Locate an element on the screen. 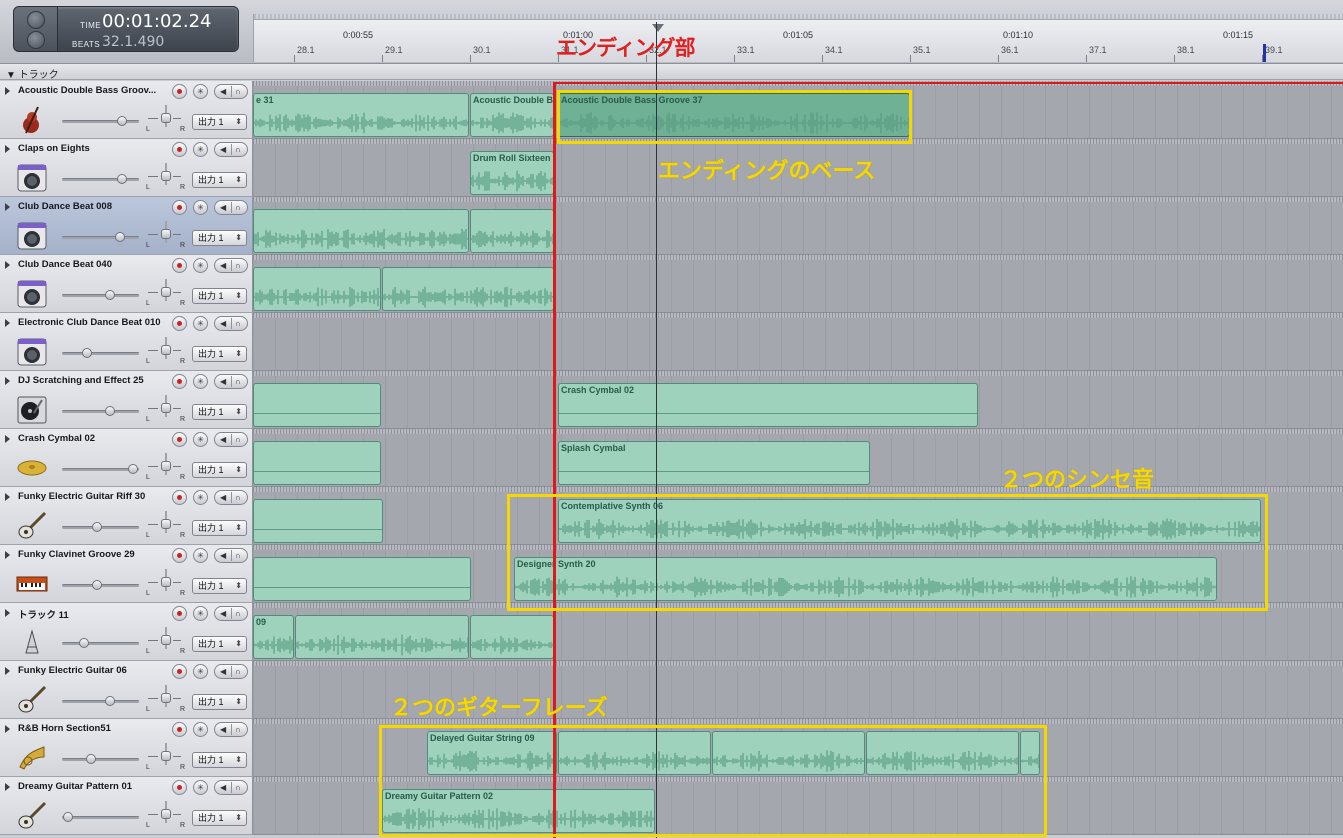  audio-region: Contemplative Synth 06 is located at coordinates (909, 521).